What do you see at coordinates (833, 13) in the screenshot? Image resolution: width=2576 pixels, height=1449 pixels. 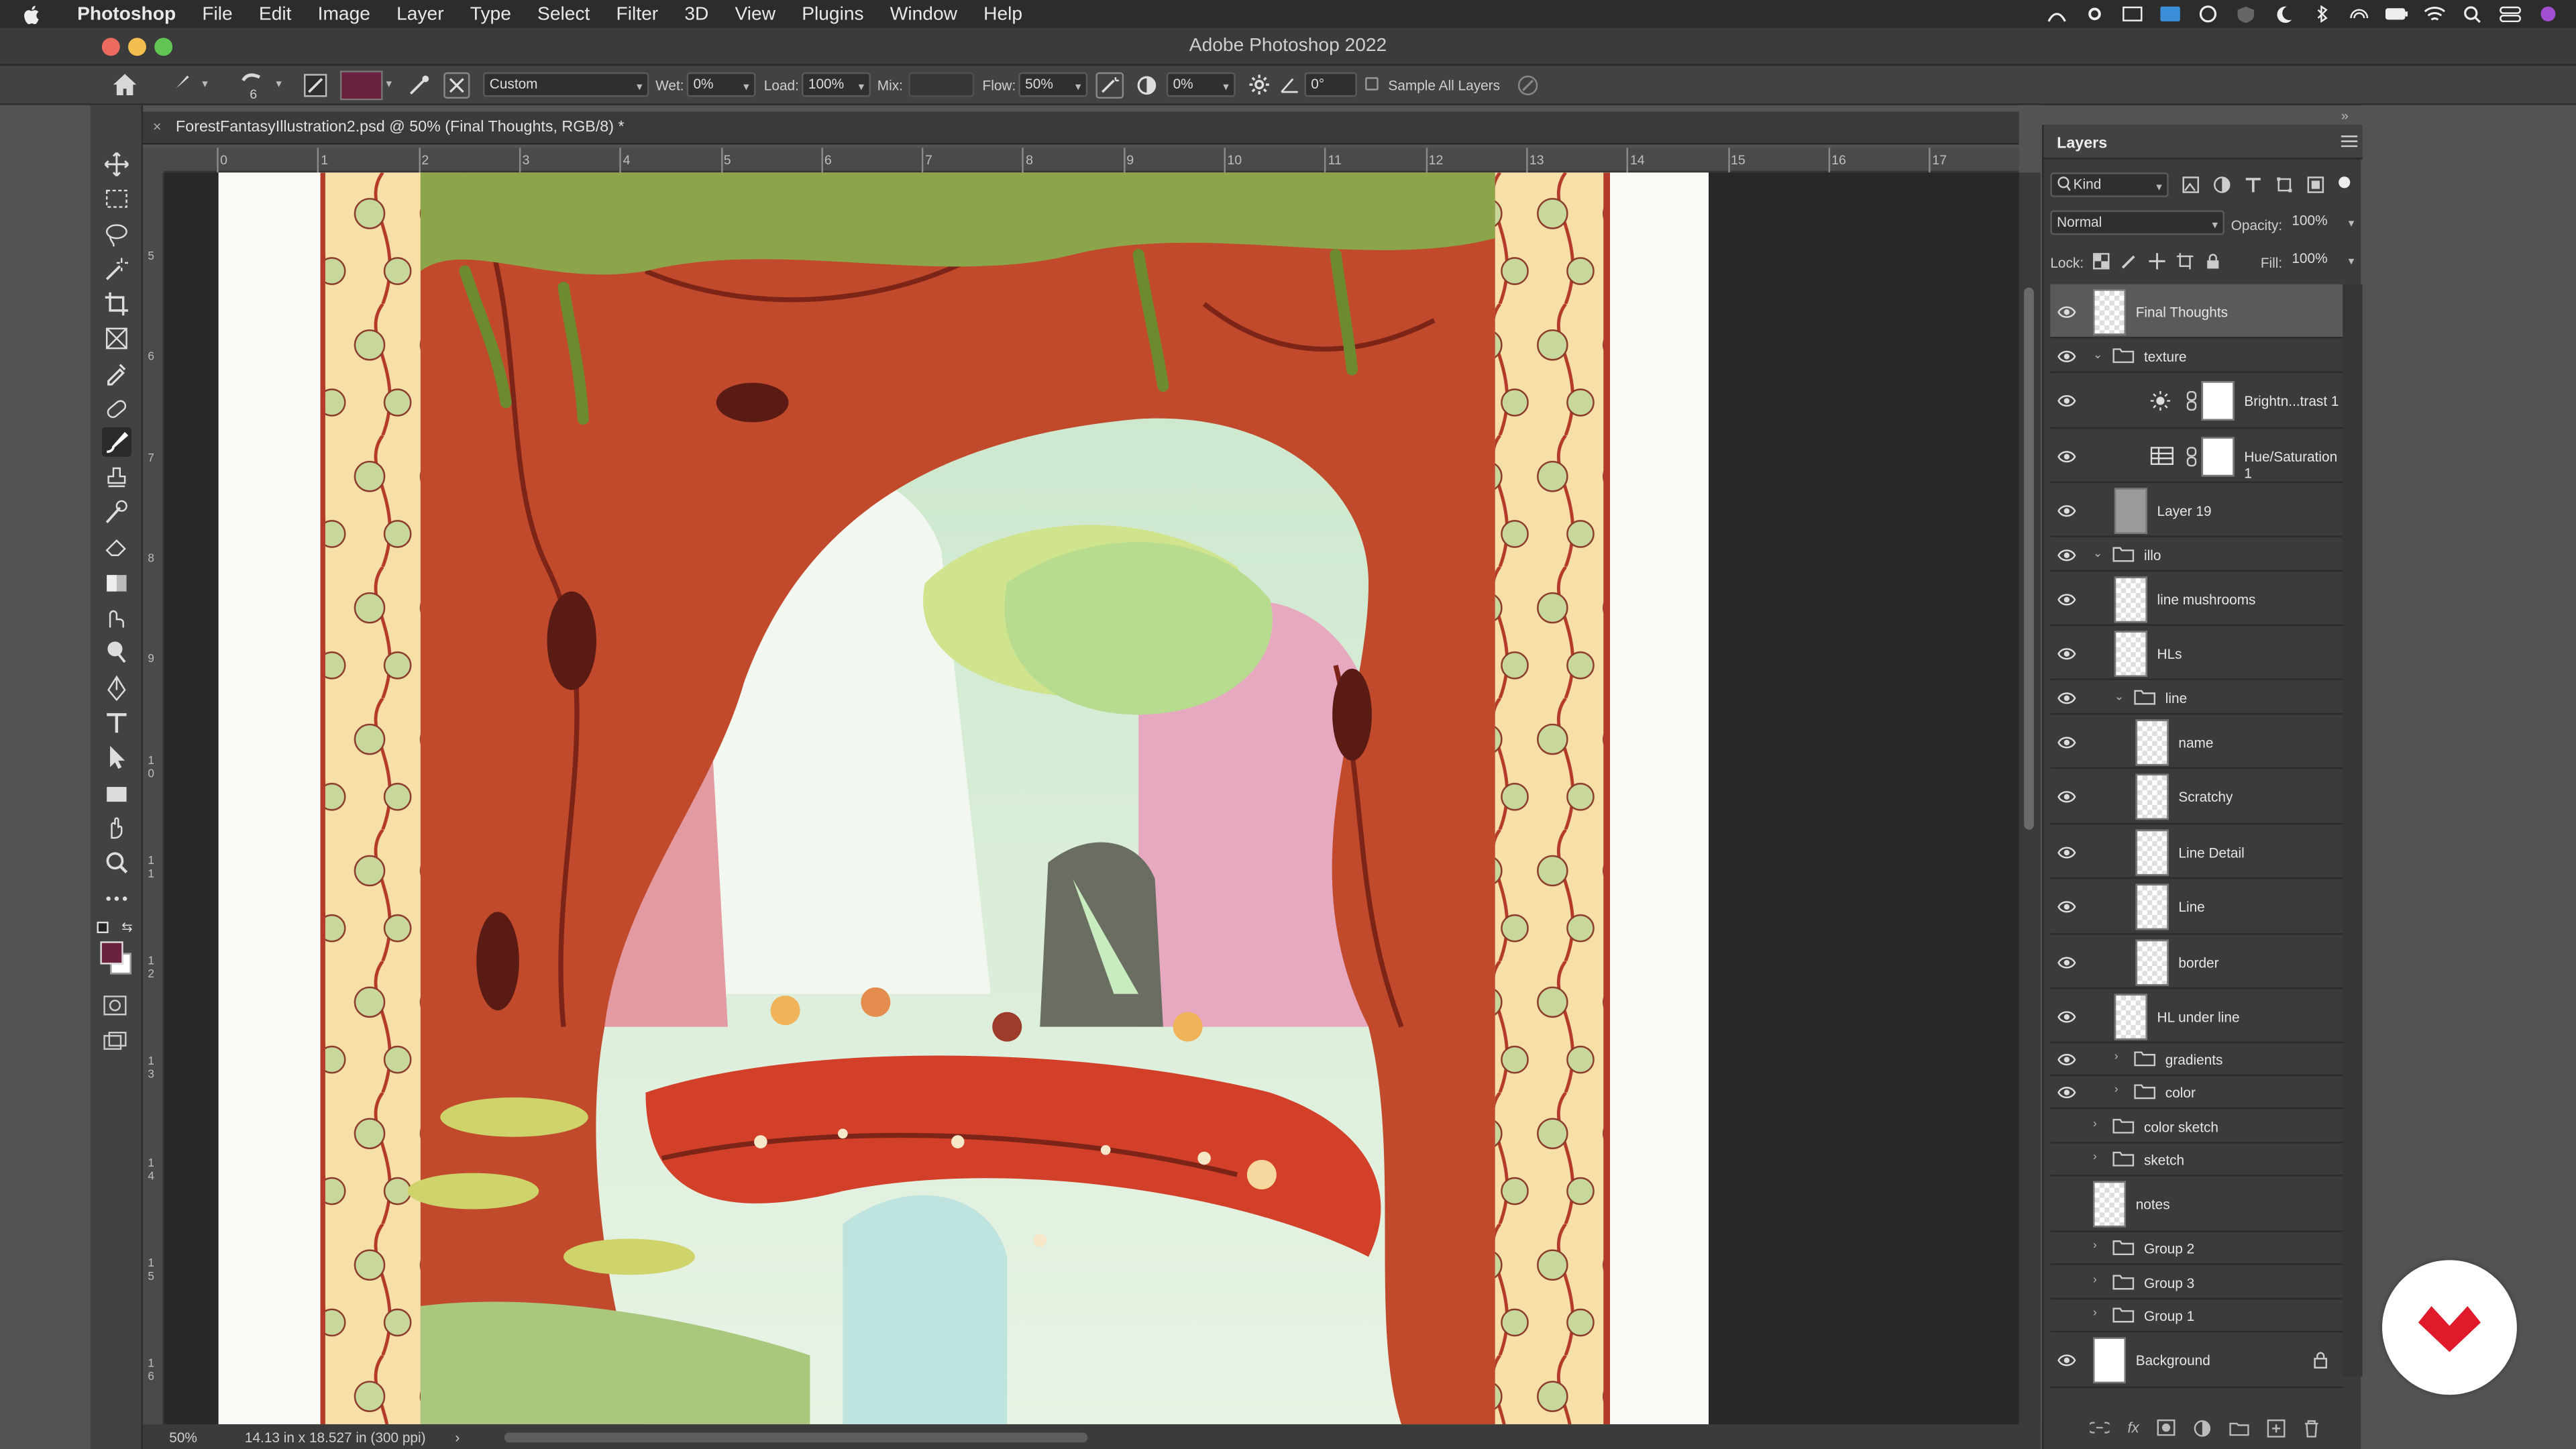 I see `menu-plugins: Plugins` at bounding box center [833, 13].